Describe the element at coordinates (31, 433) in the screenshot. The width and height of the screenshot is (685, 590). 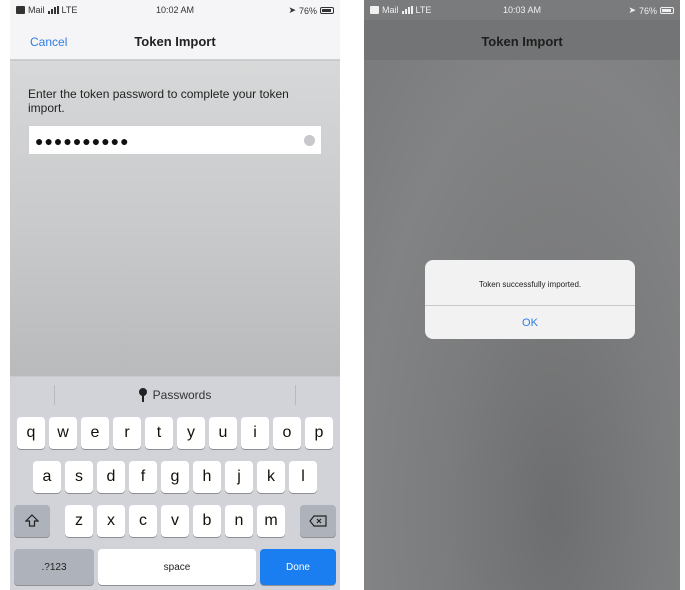
I see `key: q` at that location.